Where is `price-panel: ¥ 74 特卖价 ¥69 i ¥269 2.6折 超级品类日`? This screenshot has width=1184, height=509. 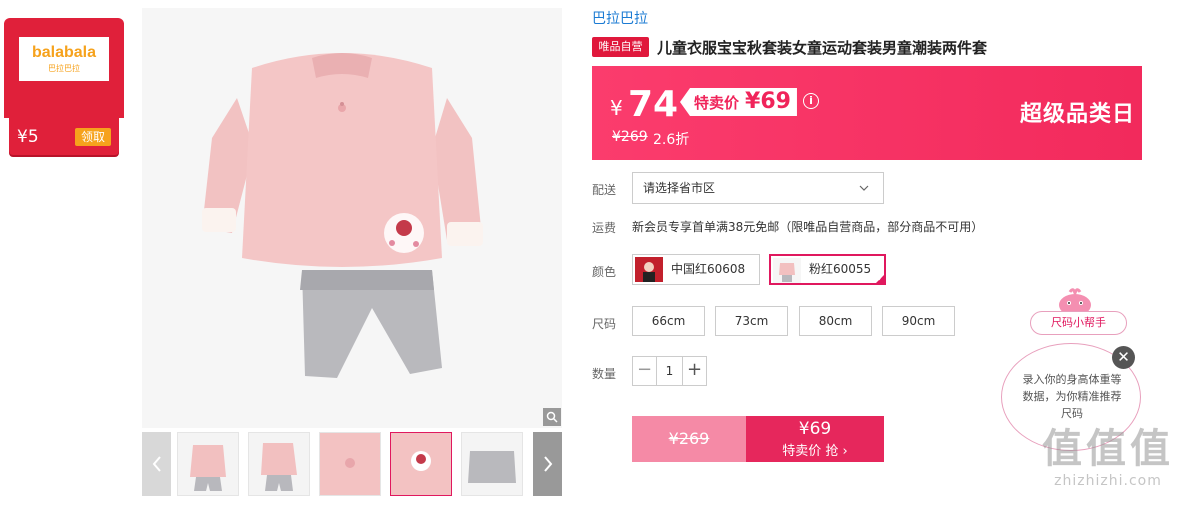 price-panel: ¥ 74 特卖价 ¥69 i ¥269 2.6折 超级品类日 is located at coordinates (867, 113).